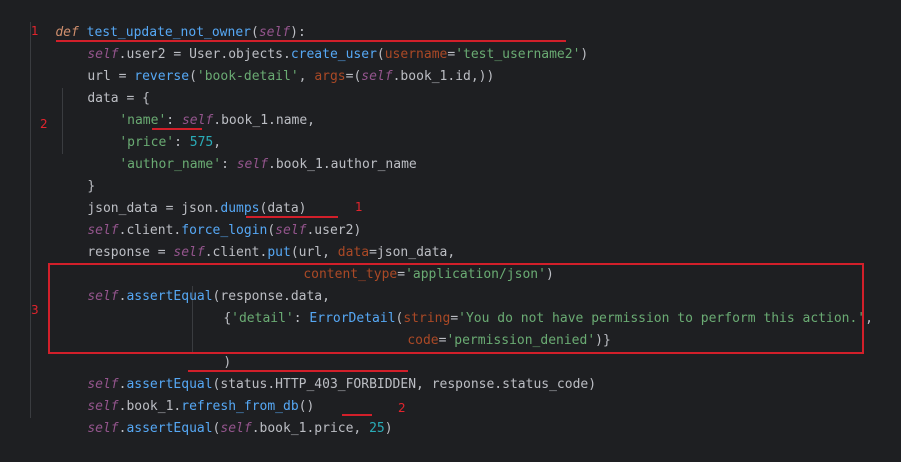 This screenshot has height=462, width=901. What do you see at coordinates (310, 428) in the screenshot?
I see `code-token: .book_1.price,` at bounding box center [310, 428].